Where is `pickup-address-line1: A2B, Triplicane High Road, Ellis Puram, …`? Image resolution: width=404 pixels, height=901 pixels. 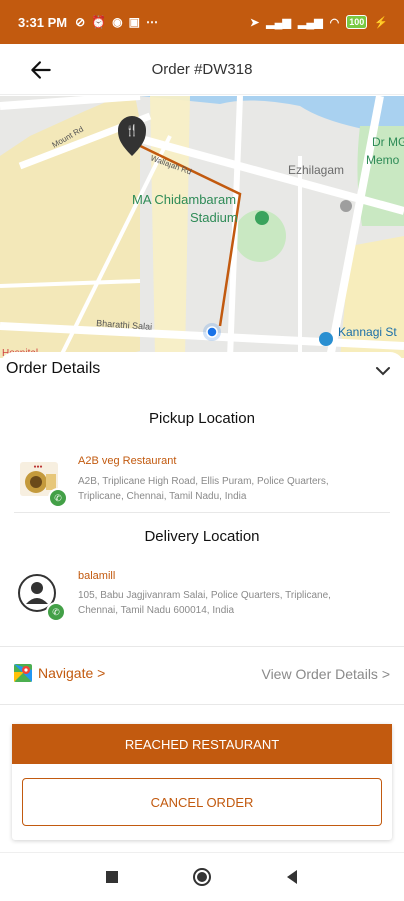 pickup-address-line1: A2B, Triplicane High Road, Ellis Puram, … is located at coordinates (203, 481).